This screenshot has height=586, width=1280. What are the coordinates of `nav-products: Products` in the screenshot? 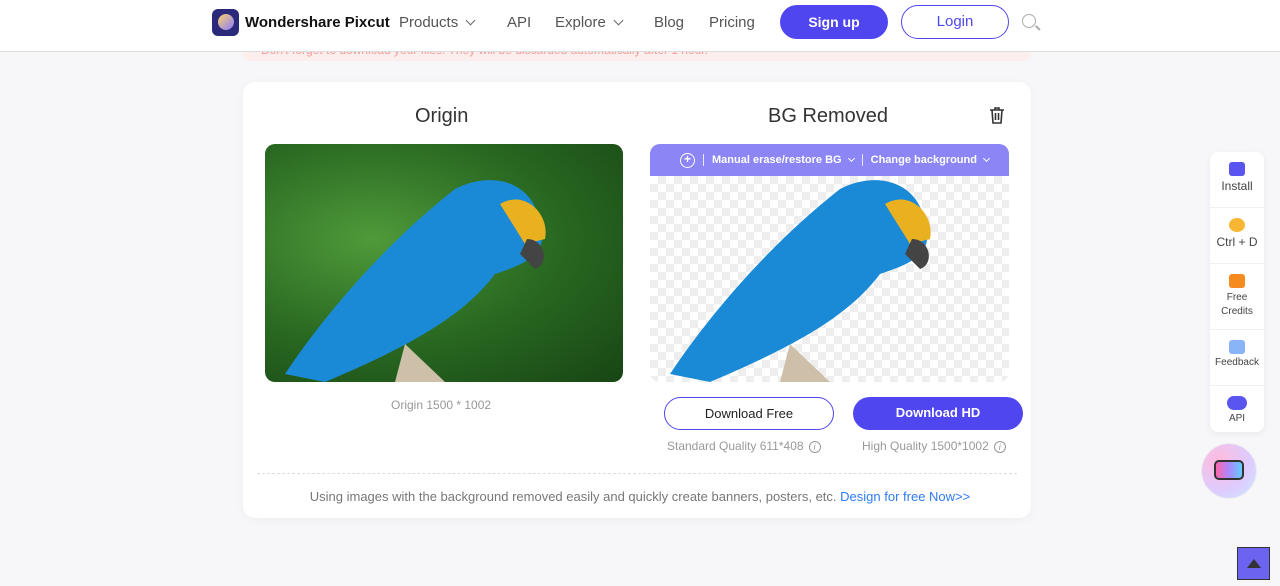 It's located at (437, 22).